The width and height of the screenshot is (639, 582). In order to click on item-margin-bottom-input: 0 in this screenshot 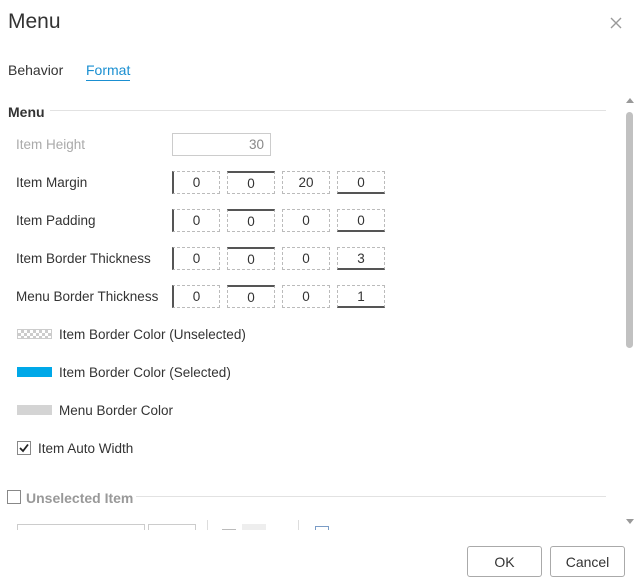, I will do `click(361, 182)`.